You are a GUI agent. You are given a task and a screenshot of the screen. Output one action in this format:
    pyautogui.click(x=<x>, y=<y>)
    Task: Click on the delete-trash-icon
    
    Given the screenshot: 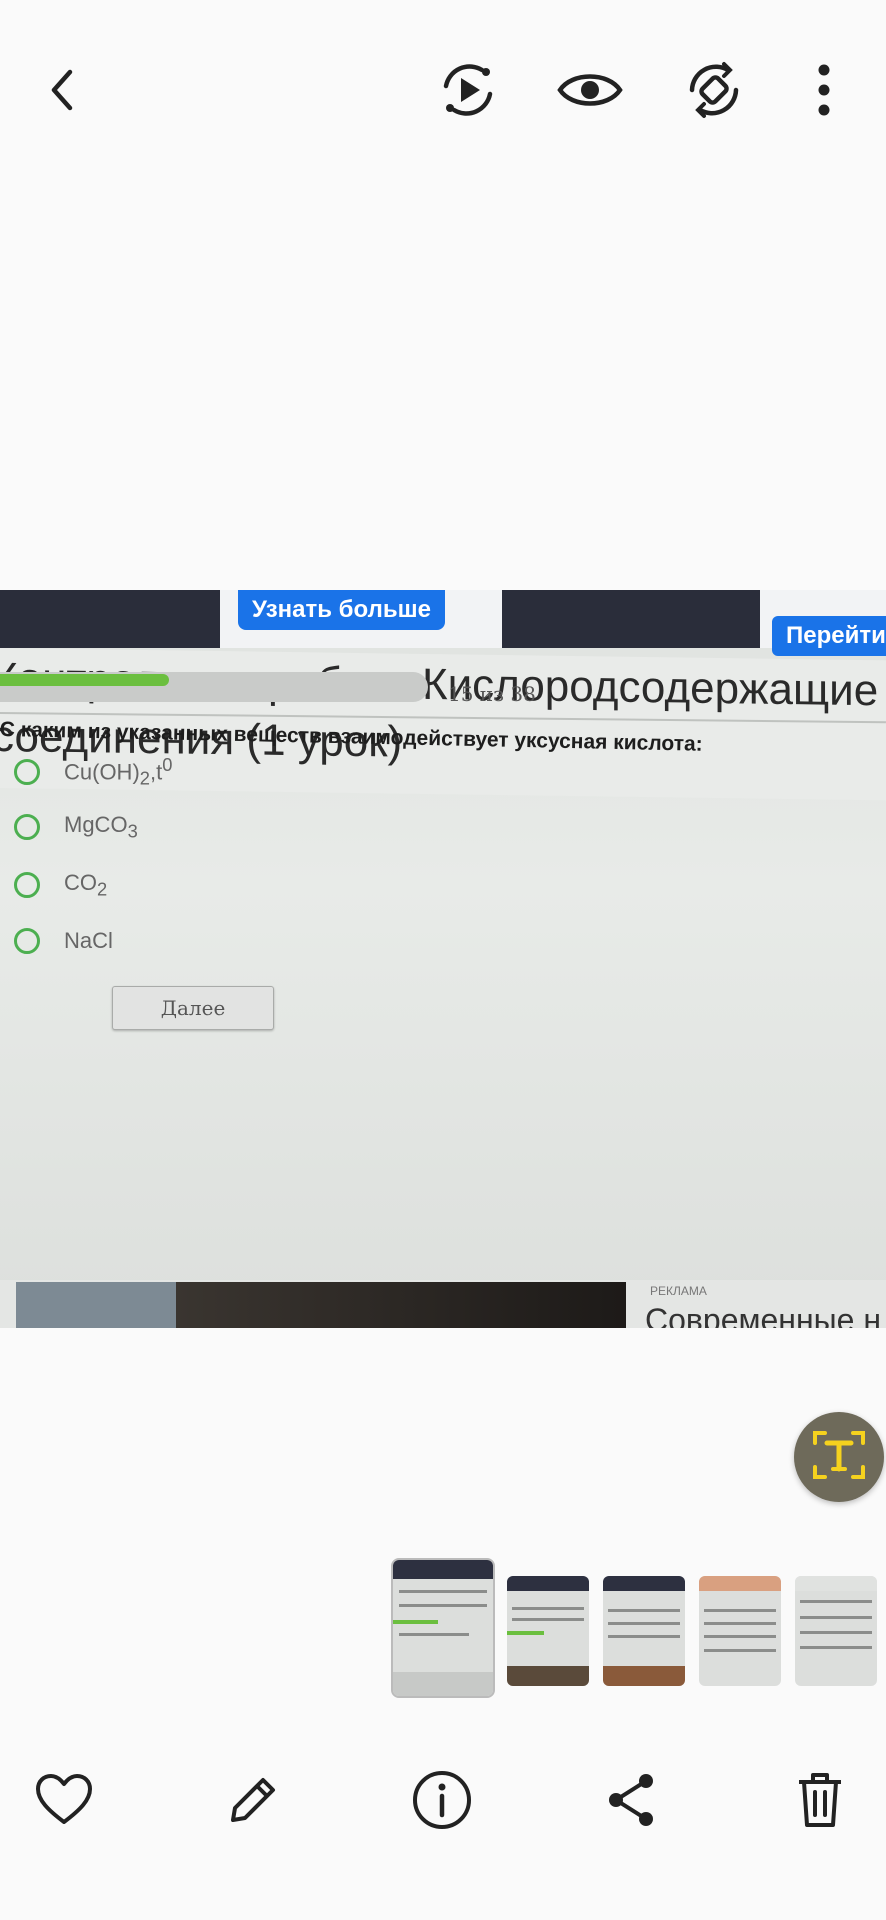 What is the action you would take?
    pyautogui.click(x=820, y=1800)
    